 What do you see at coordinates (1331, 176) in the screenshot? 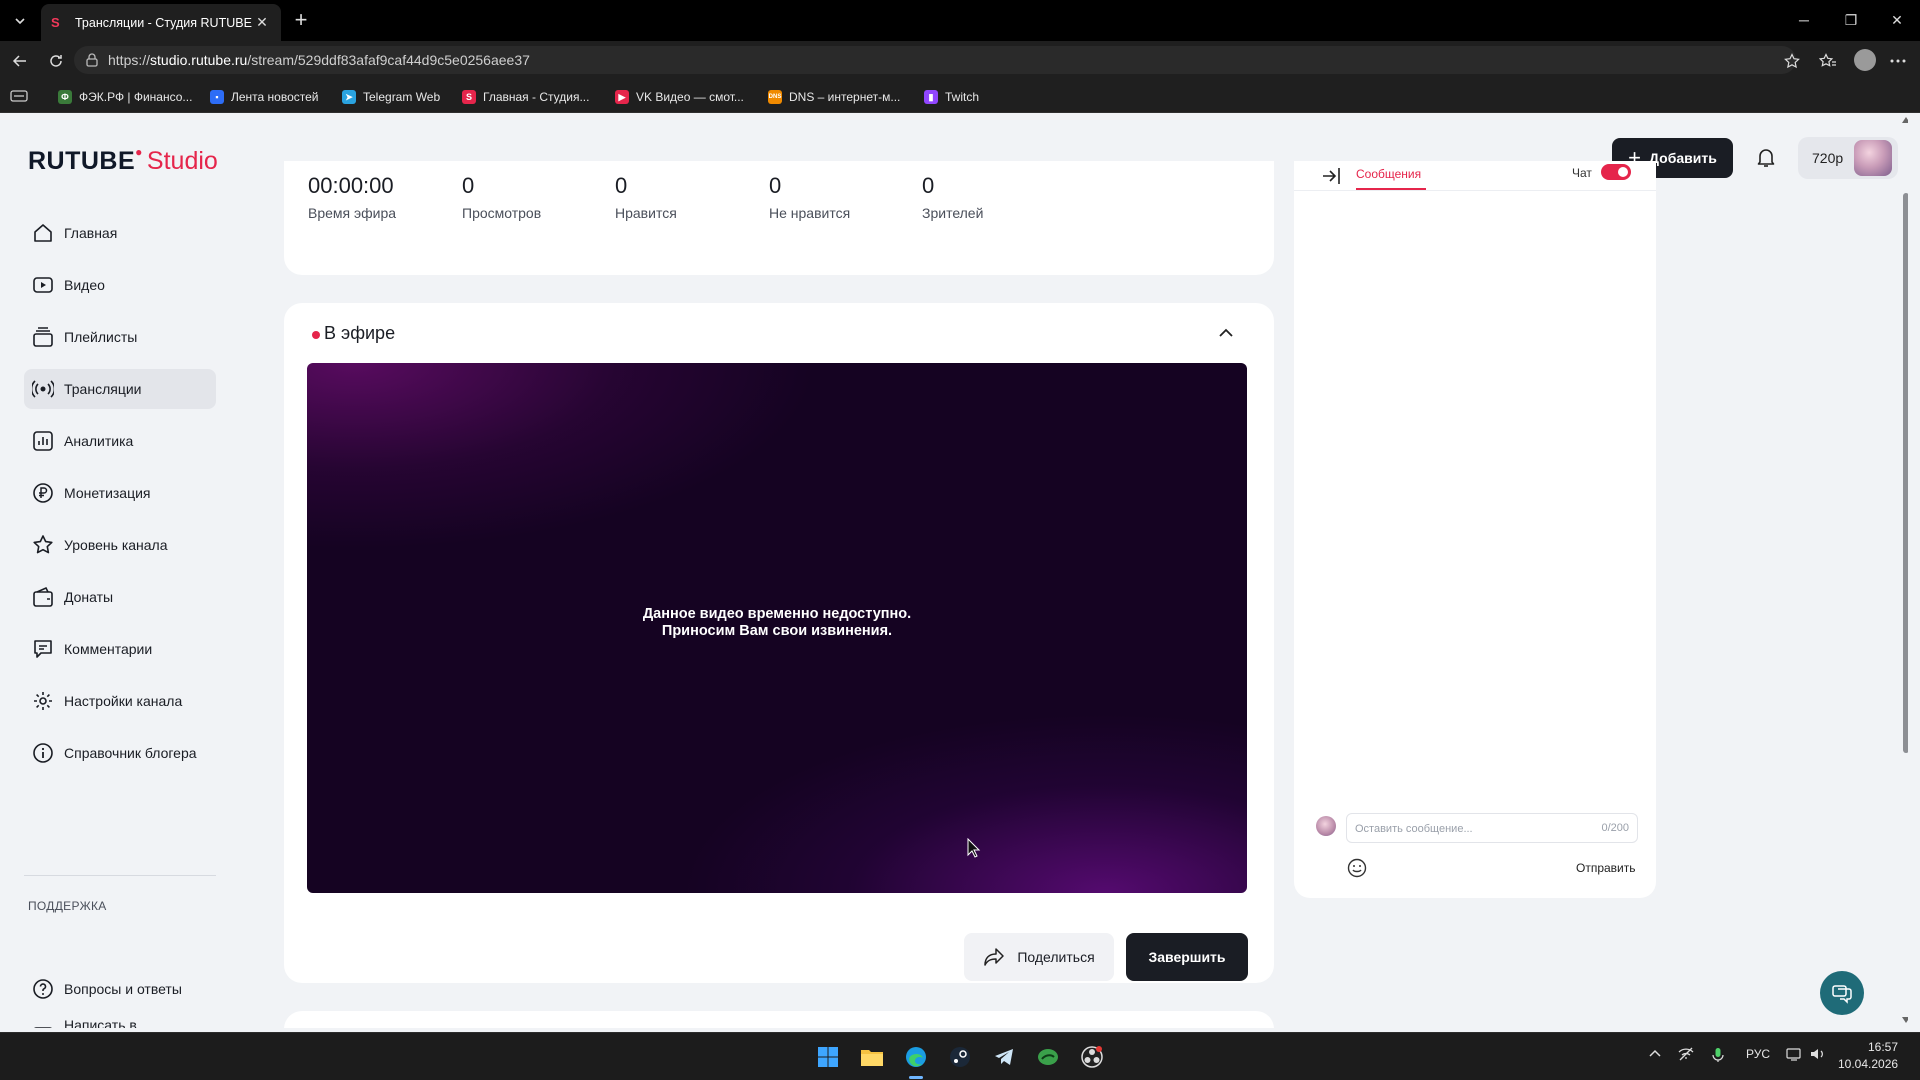
I see `collapse-chat-icon` at bounding box center [1331, 176].